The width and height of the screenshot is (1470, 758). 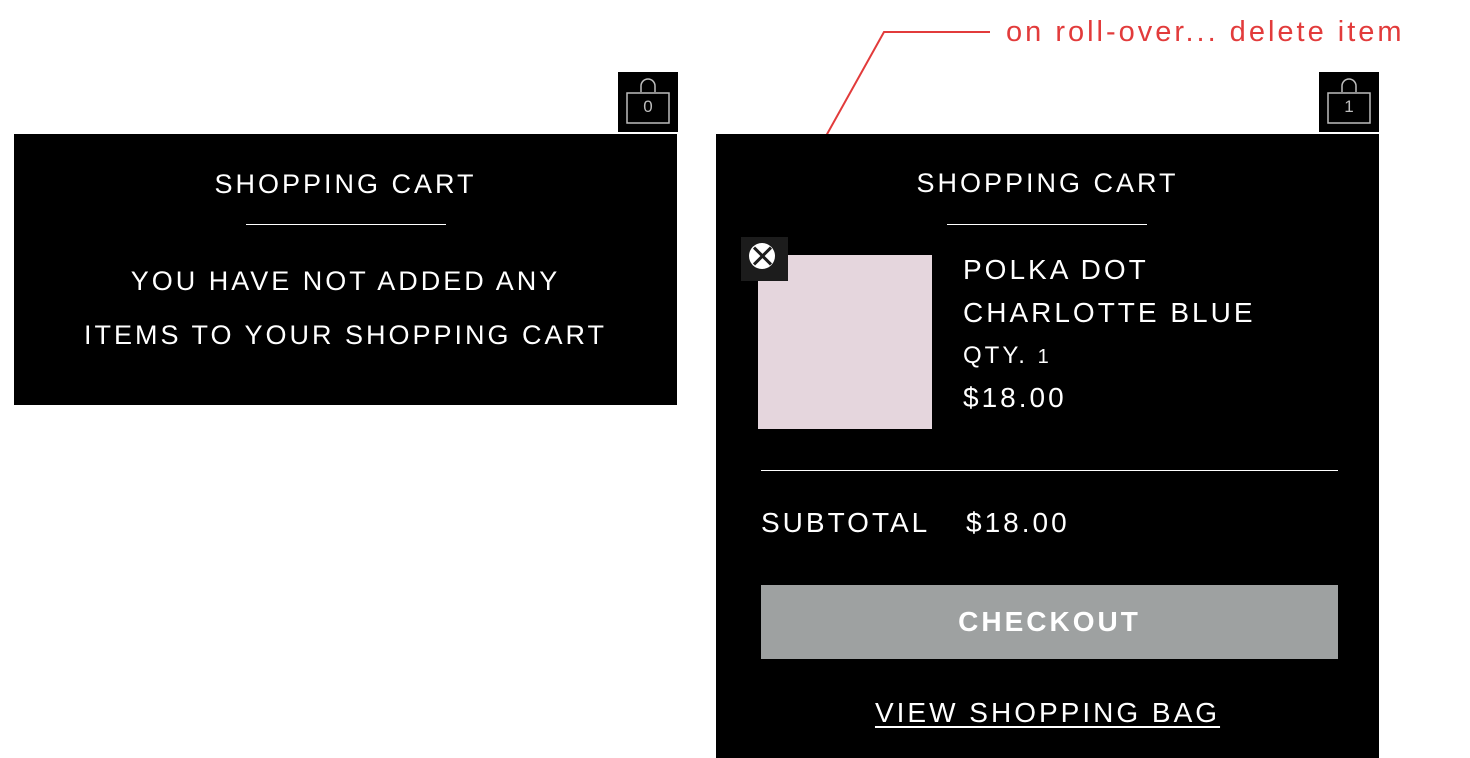 What do you see at coordinates (1015, 397) in the screenshot?
I see `product-price: $18.00` at bounding box center [1015, 397].